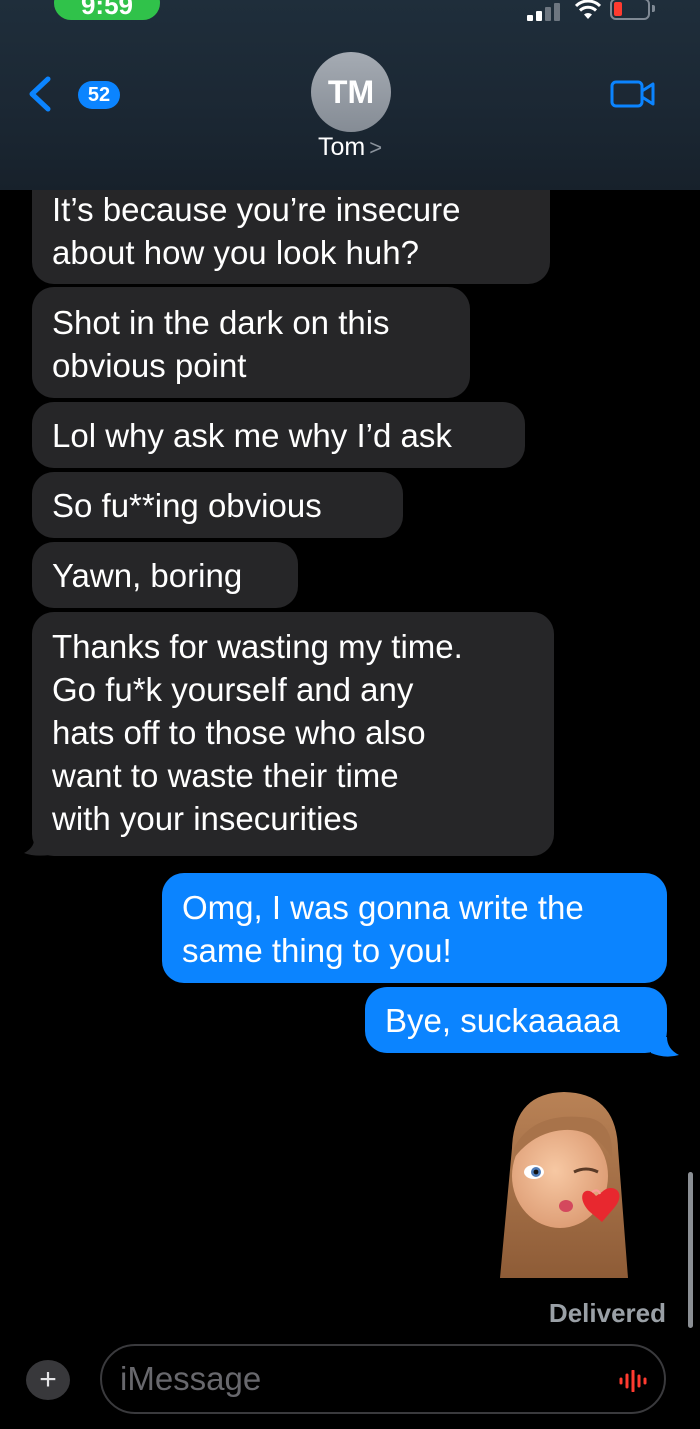  I want to click on conversation-header: 9:59 52 TM Tom >, so click(350, 95).